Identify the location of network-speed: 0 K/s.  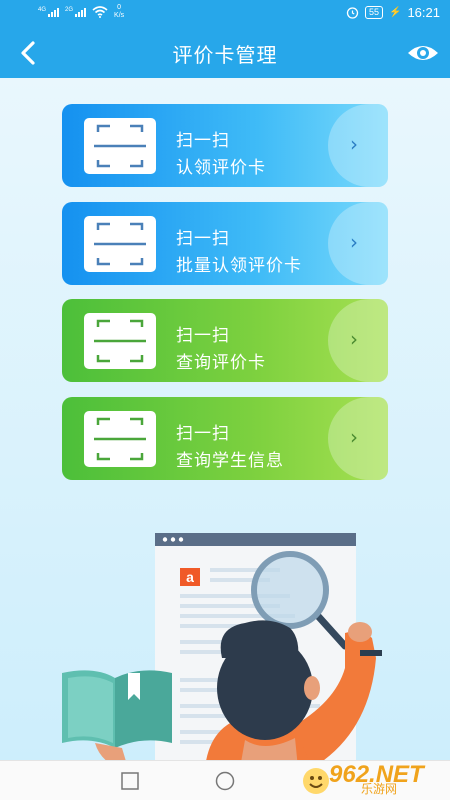
(119, 12).